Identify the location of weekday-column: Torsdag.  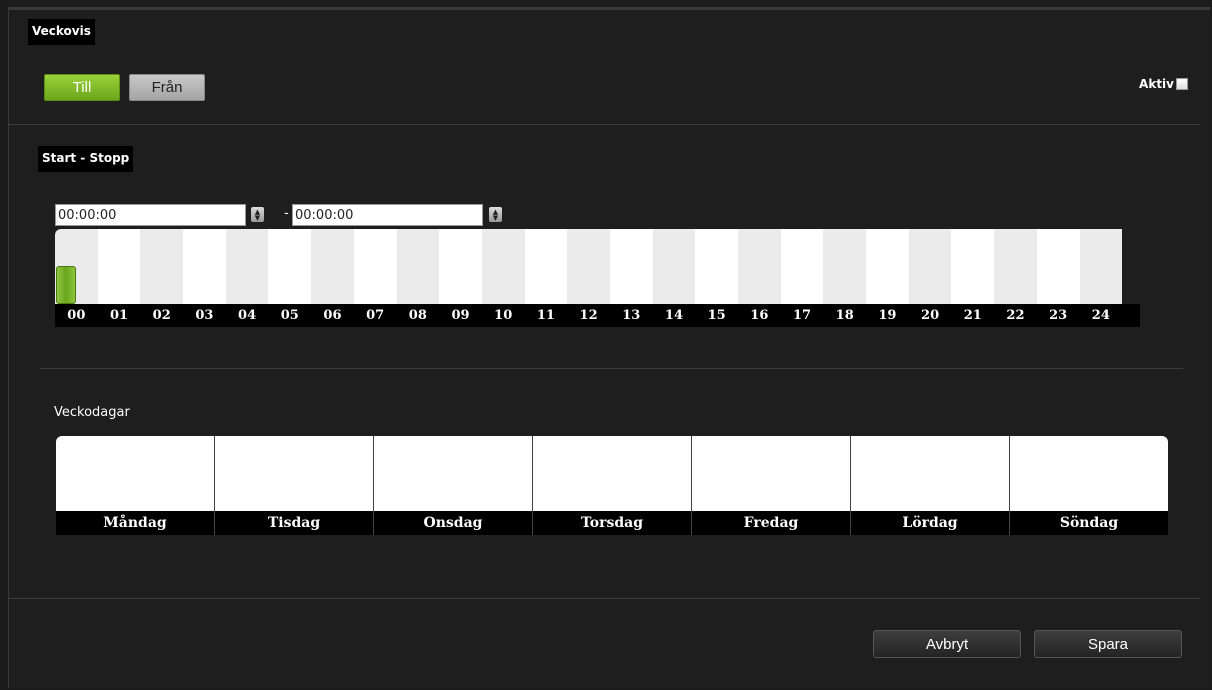
(612, 485).